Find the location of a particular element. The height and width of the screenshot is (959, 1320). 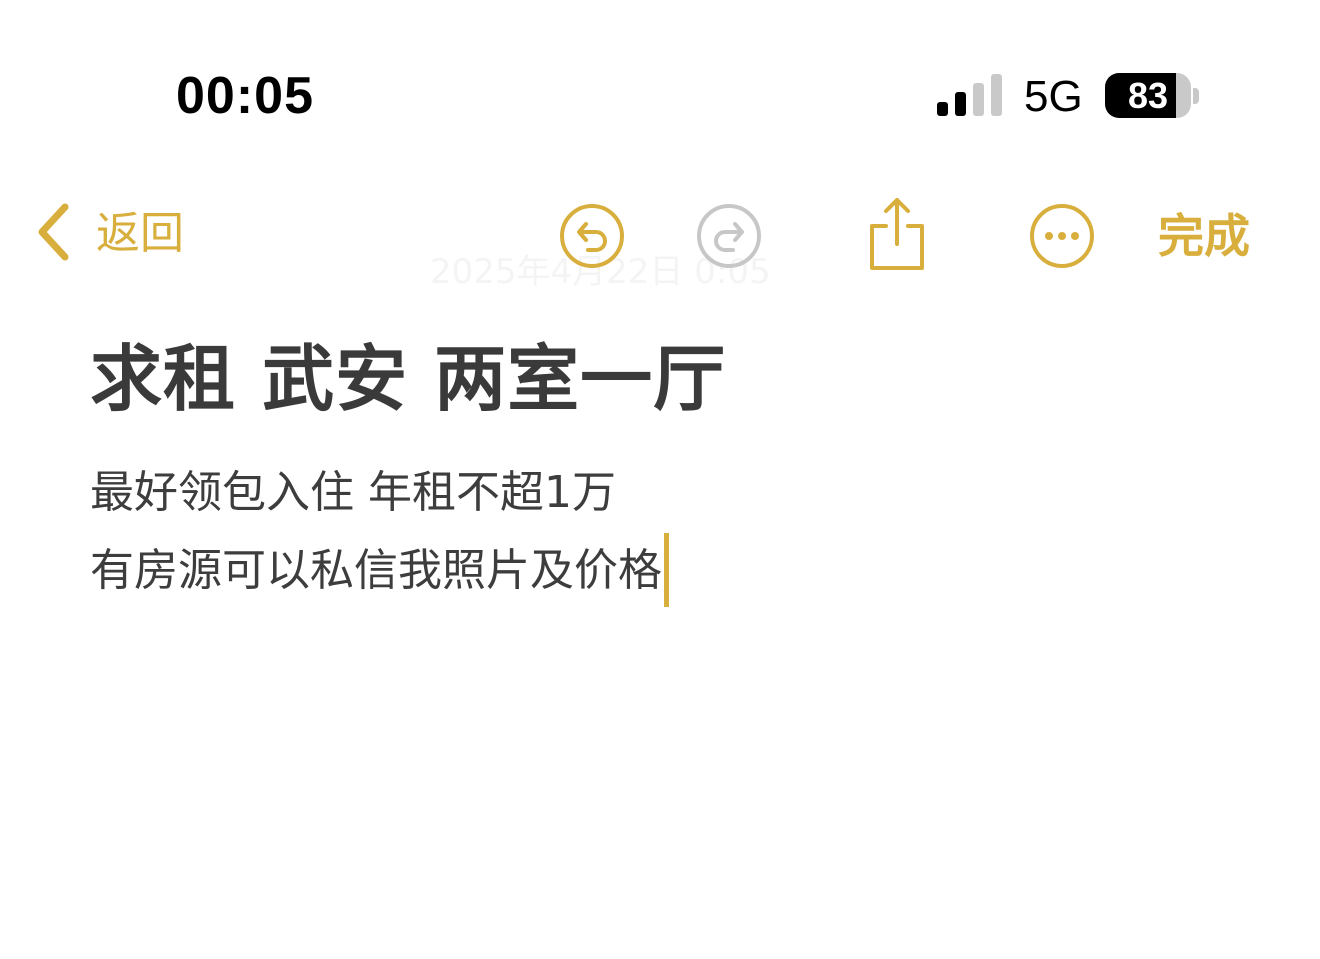

back-label: 返回 is located at coordinates (140, 233).